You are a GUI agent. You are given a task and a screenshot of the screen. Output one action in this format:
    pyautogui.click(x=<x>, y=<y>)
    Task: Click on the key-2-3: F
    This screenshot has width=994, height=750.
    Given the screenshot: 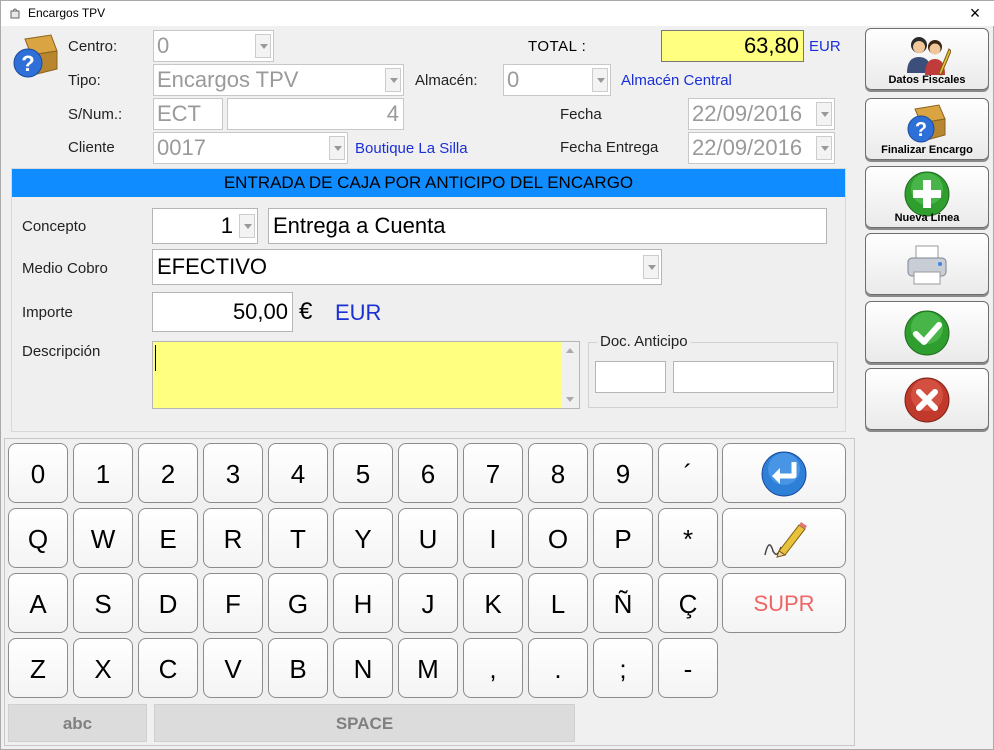 What is the action you would take?
    pyautogui.click(x=233, y=603)
    